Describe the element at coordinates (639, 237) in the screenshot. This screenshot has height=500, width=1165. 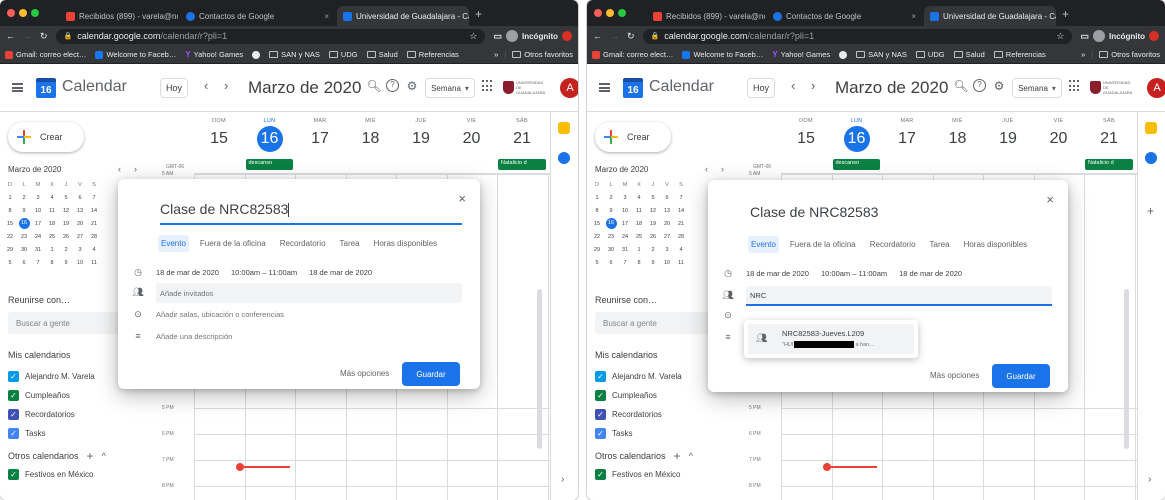
I see `mini-day: 25` at that location.